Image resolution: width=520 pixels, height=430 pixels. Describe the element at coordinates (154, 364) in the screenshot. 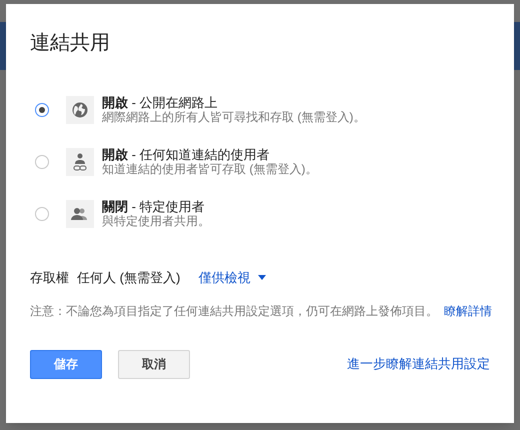

I see `cancel-button: 取消` at that location.